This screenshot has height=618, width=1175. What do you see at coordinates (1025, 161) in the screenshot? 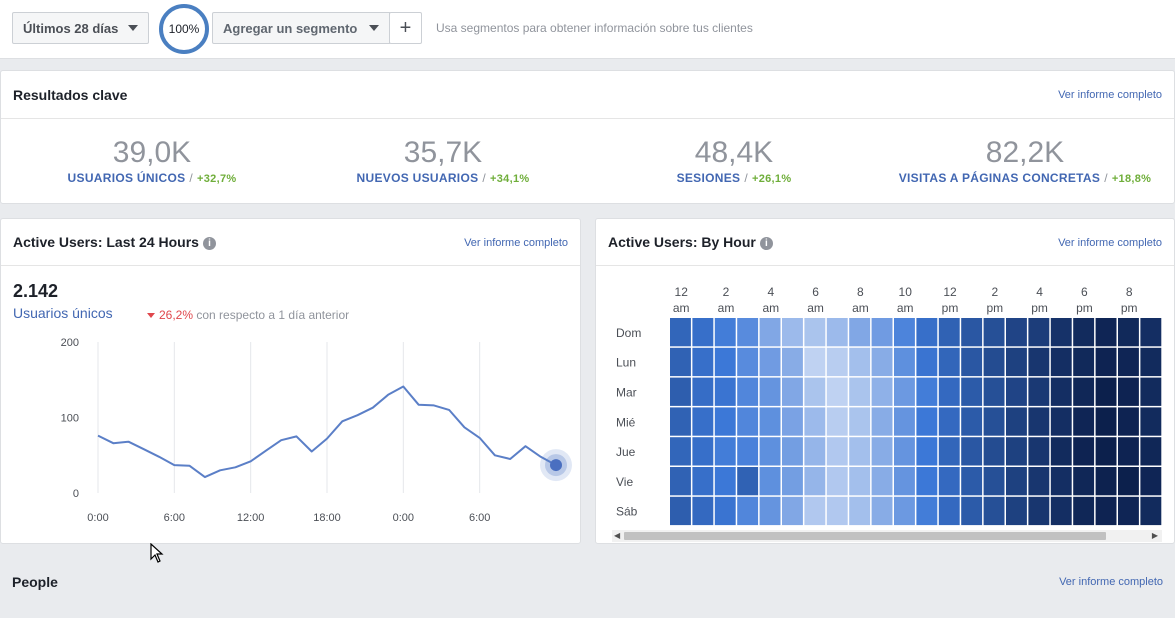
I see `metric-page-visits: 82,2K VISITAS A PÁGINAS CONCRETAS / +18,8%` at bounding box center [1025, 161].